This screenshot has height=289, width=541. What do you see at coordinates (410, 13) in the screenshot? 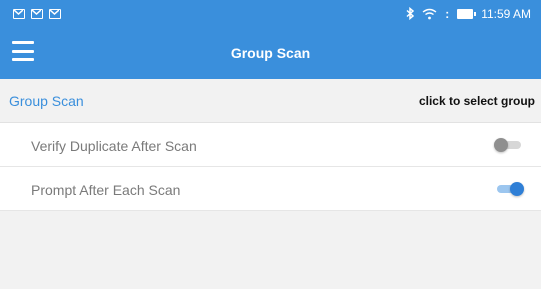
I see `bluetooth-icon` at bounding box center [410, 13].